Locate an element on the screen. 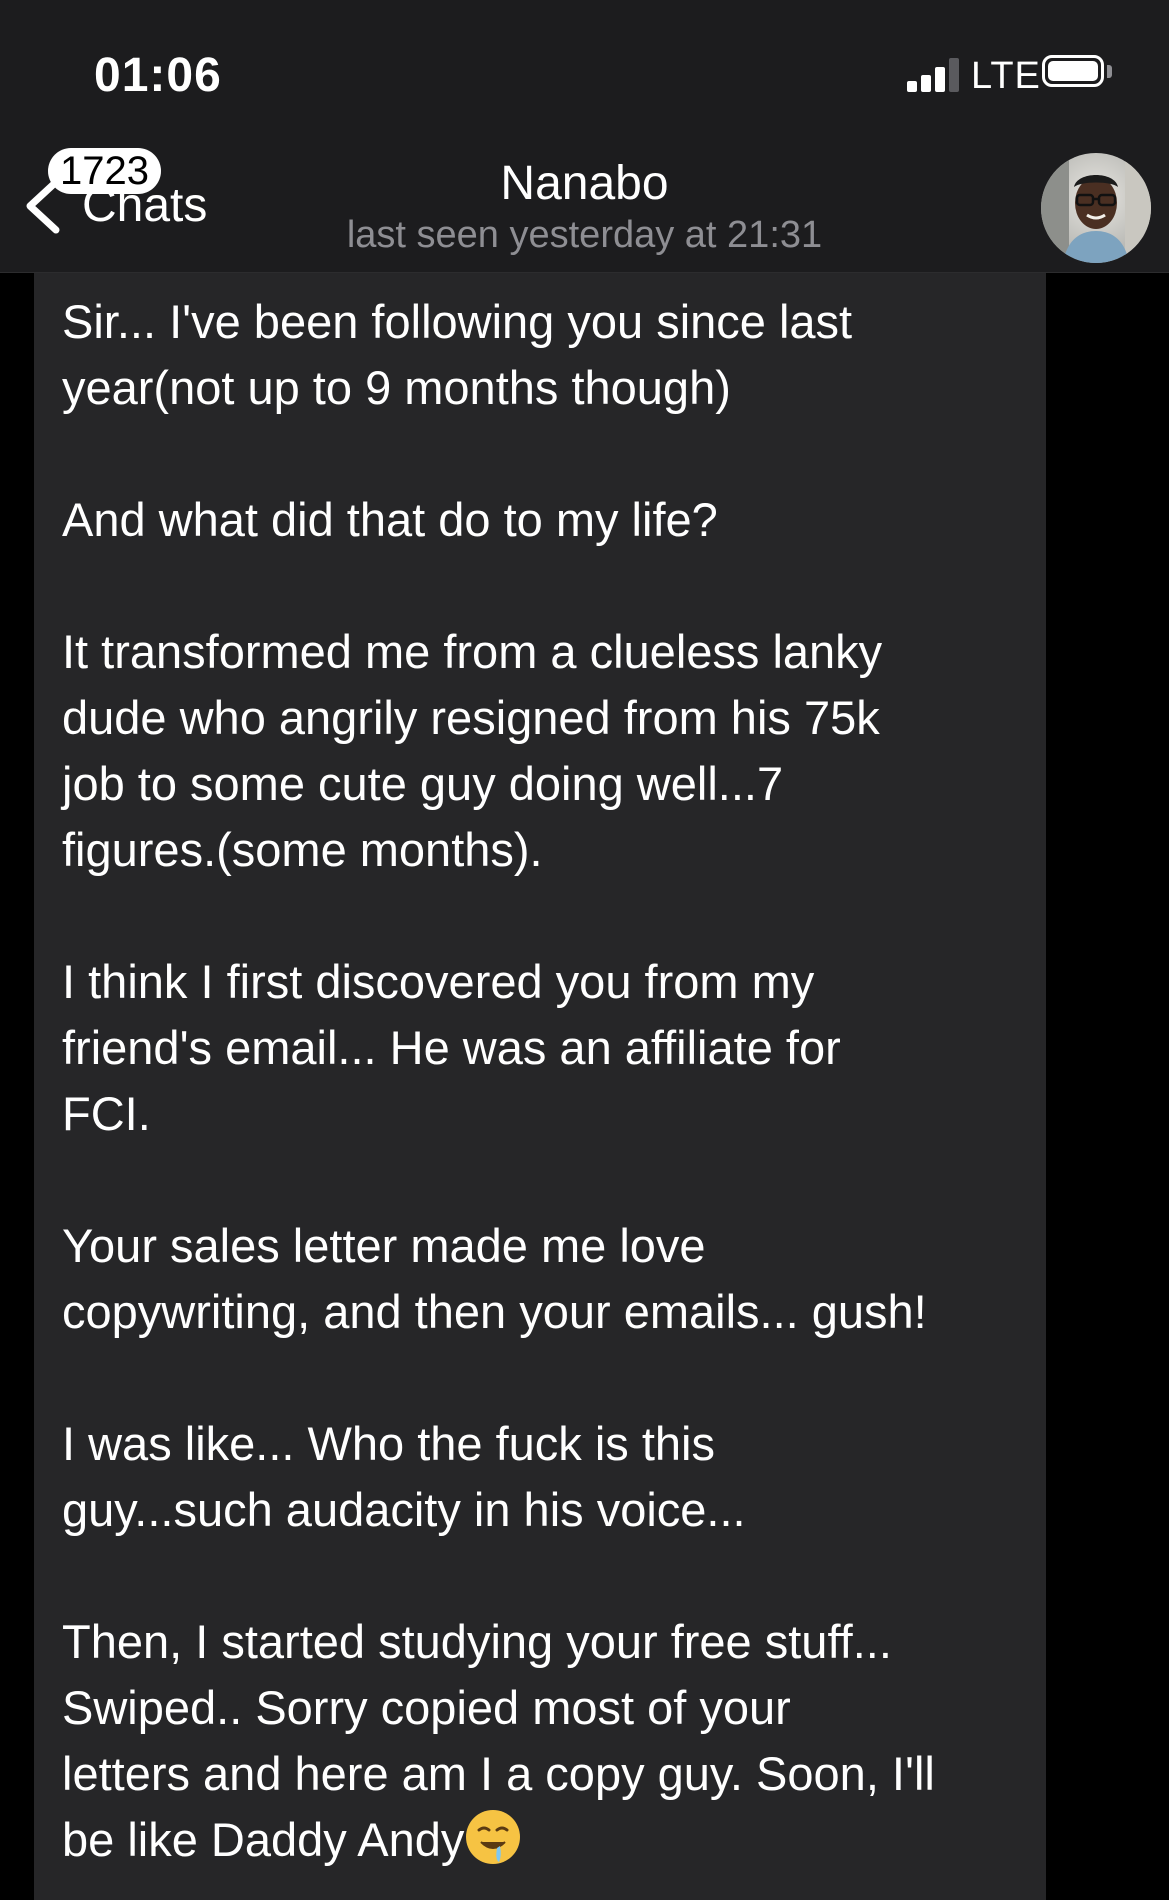 This screenshot has height=1900, width=1169. message-paragraph: And what did that do to my life? is located at coordinates (390, 519).